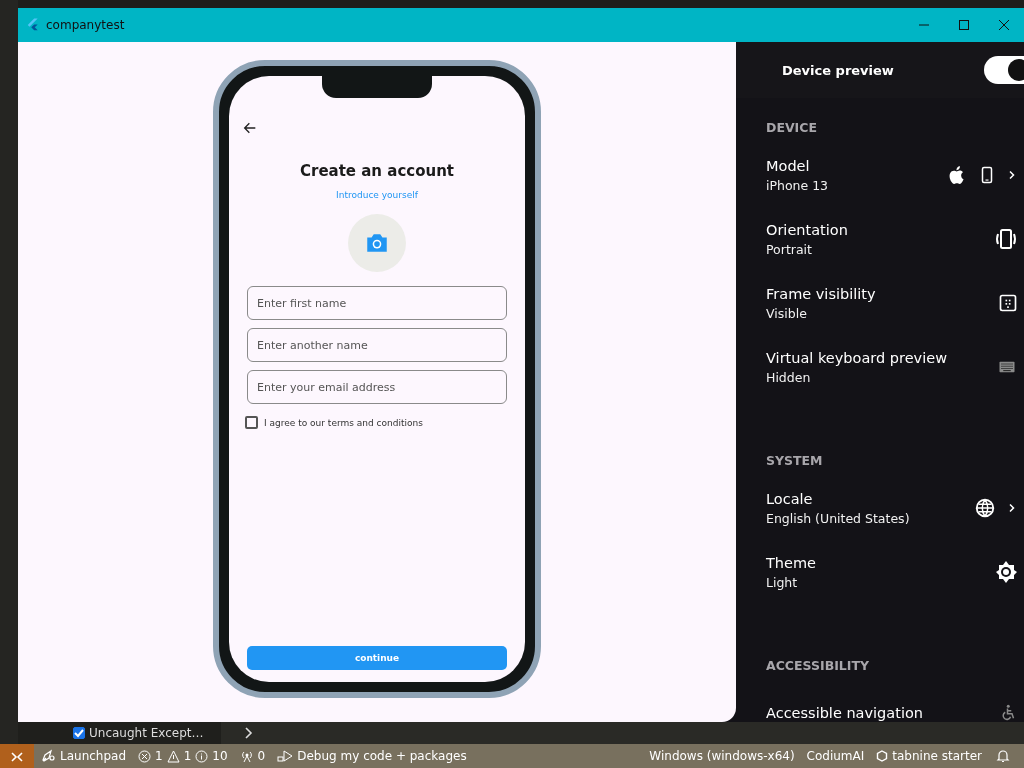  I want to click on setting-label: Locale, so click(790, 498).